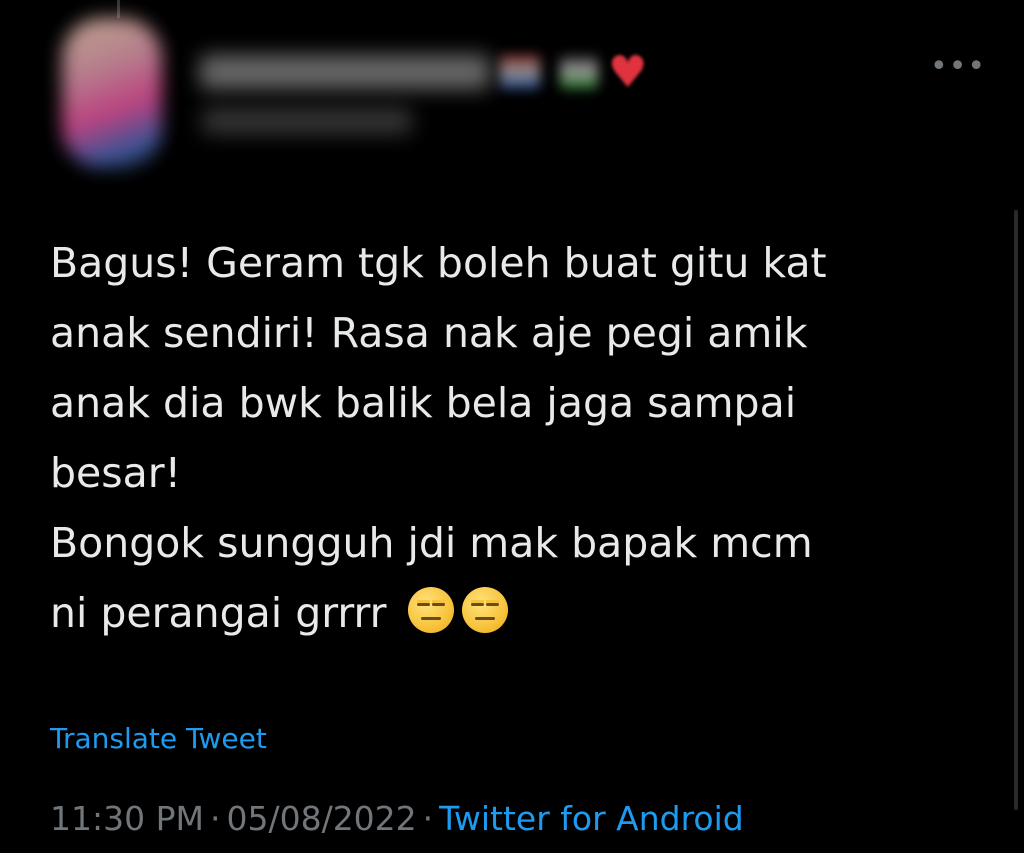  What do you see at coordinates (158, 739) in the screenshot?
I see `translate-tweet-link: Translate Tweet` at bounding box center [158, 739].